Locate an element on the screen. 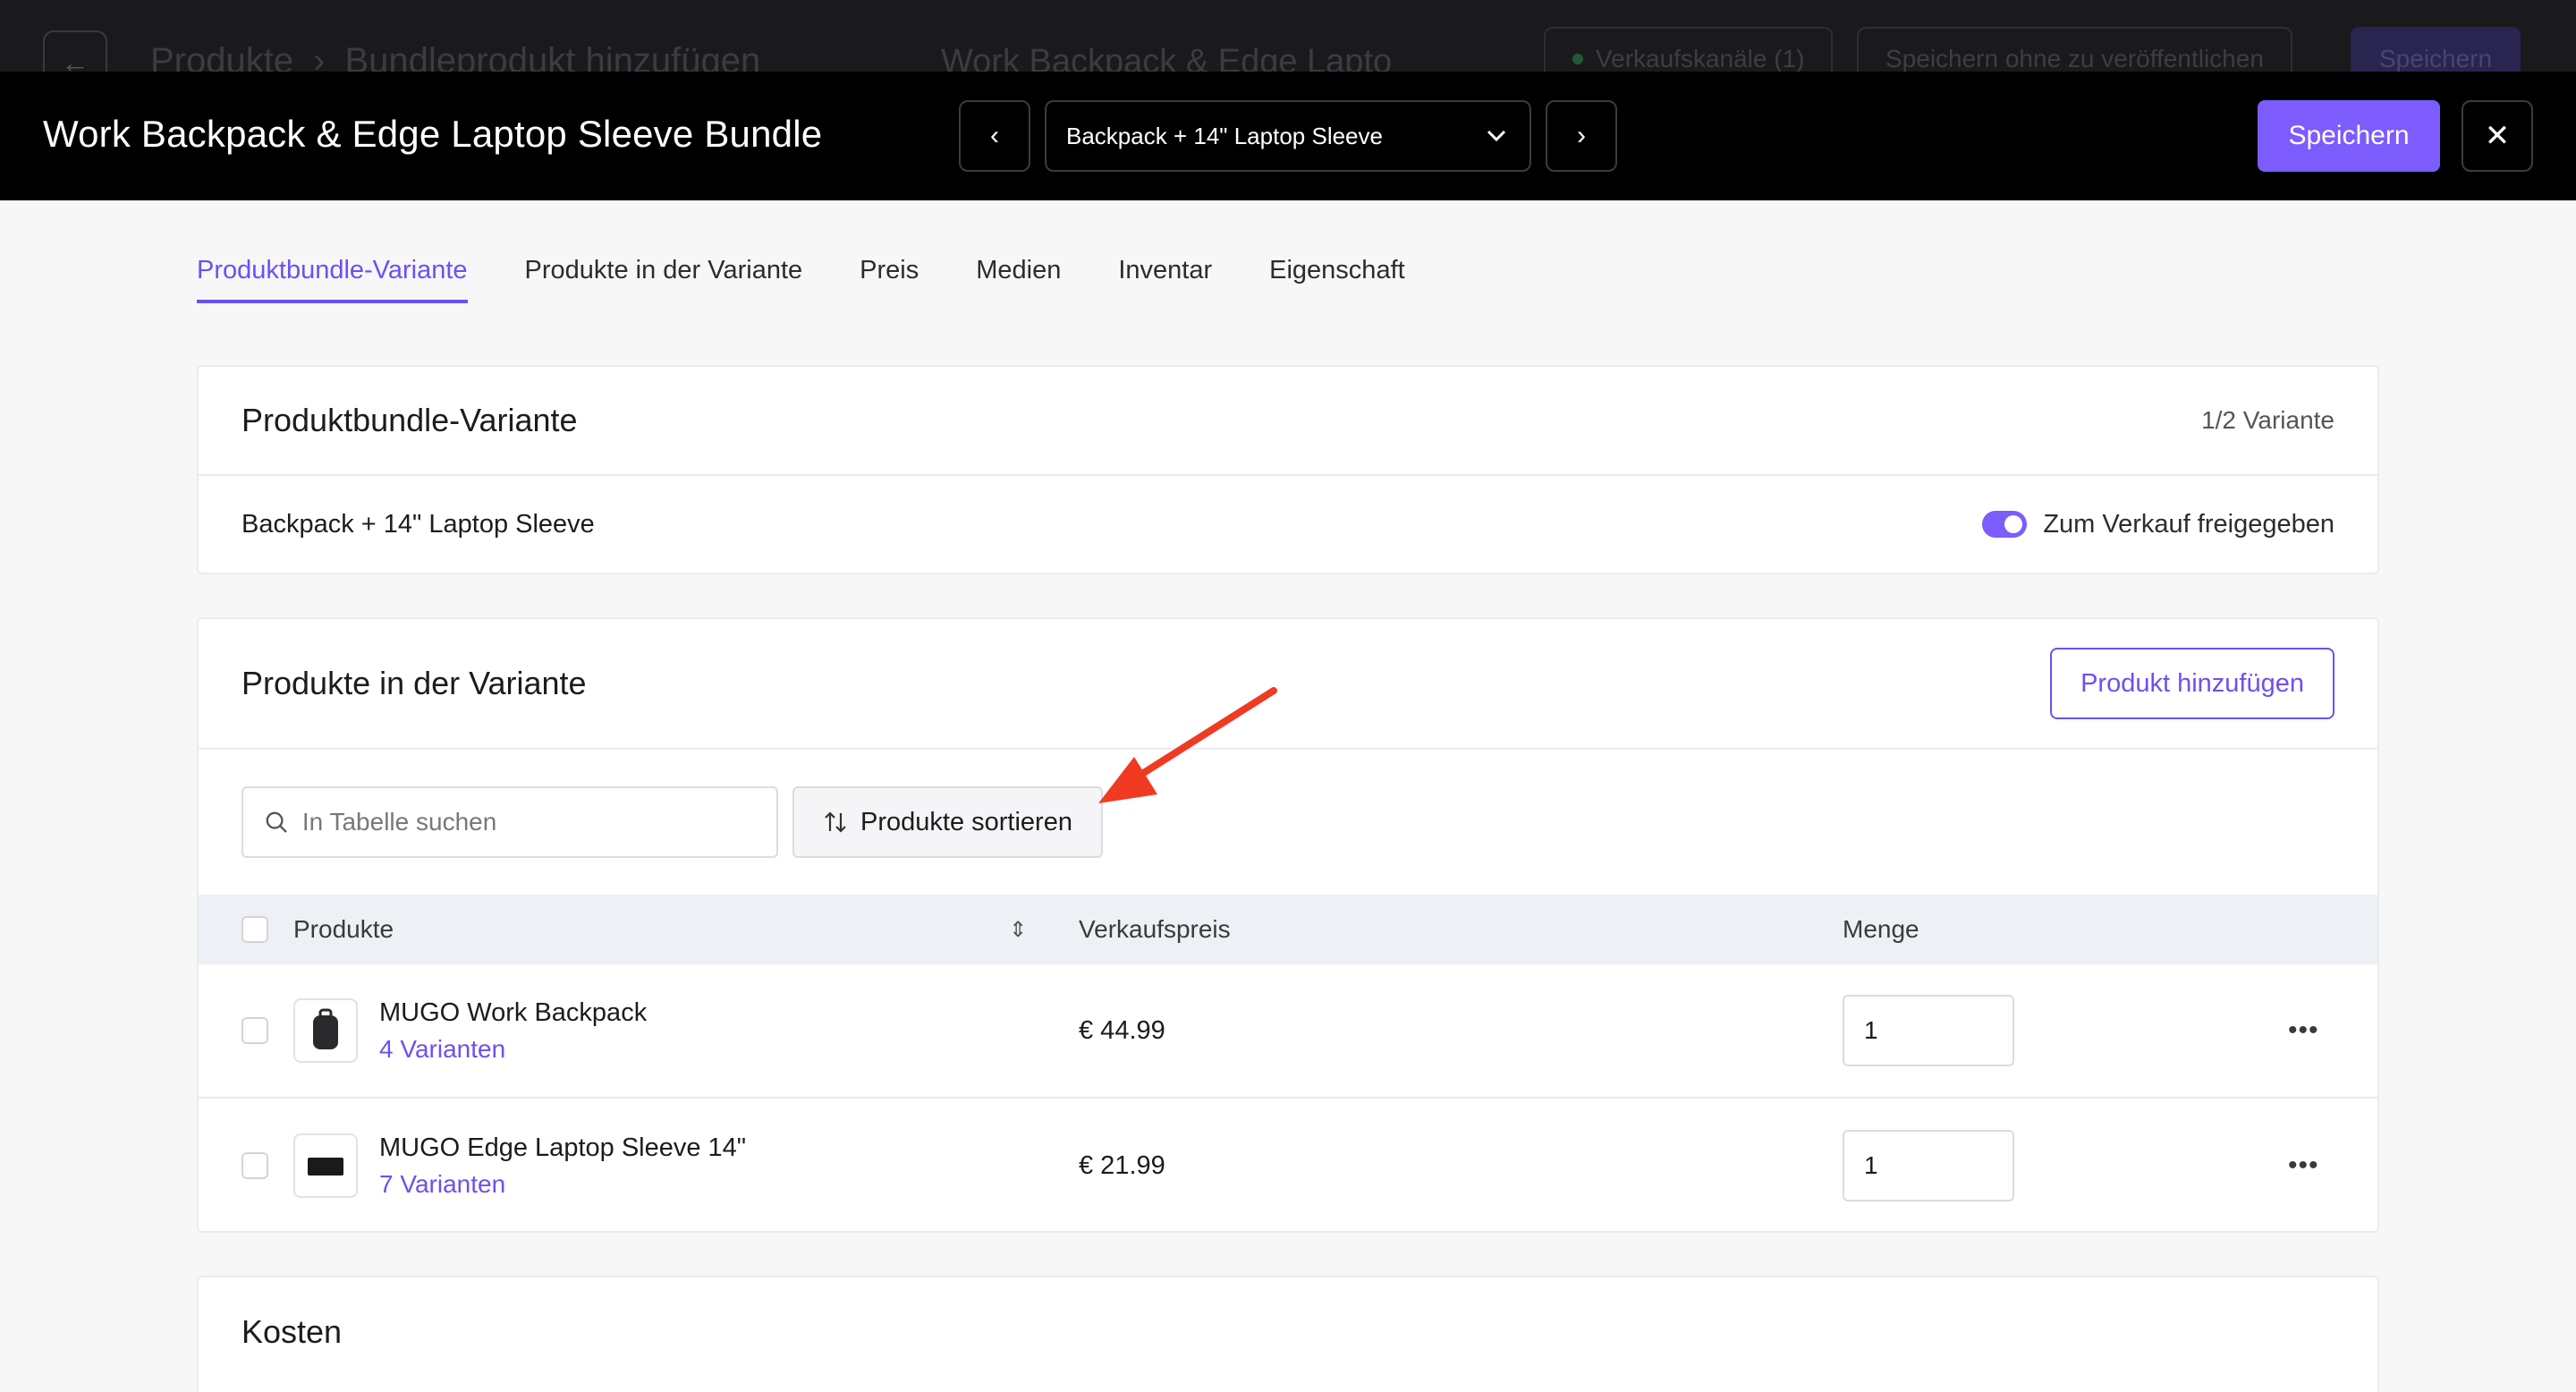  tab-products-in-variant: Produkte in der Variante is located at coordinates (664, 279).